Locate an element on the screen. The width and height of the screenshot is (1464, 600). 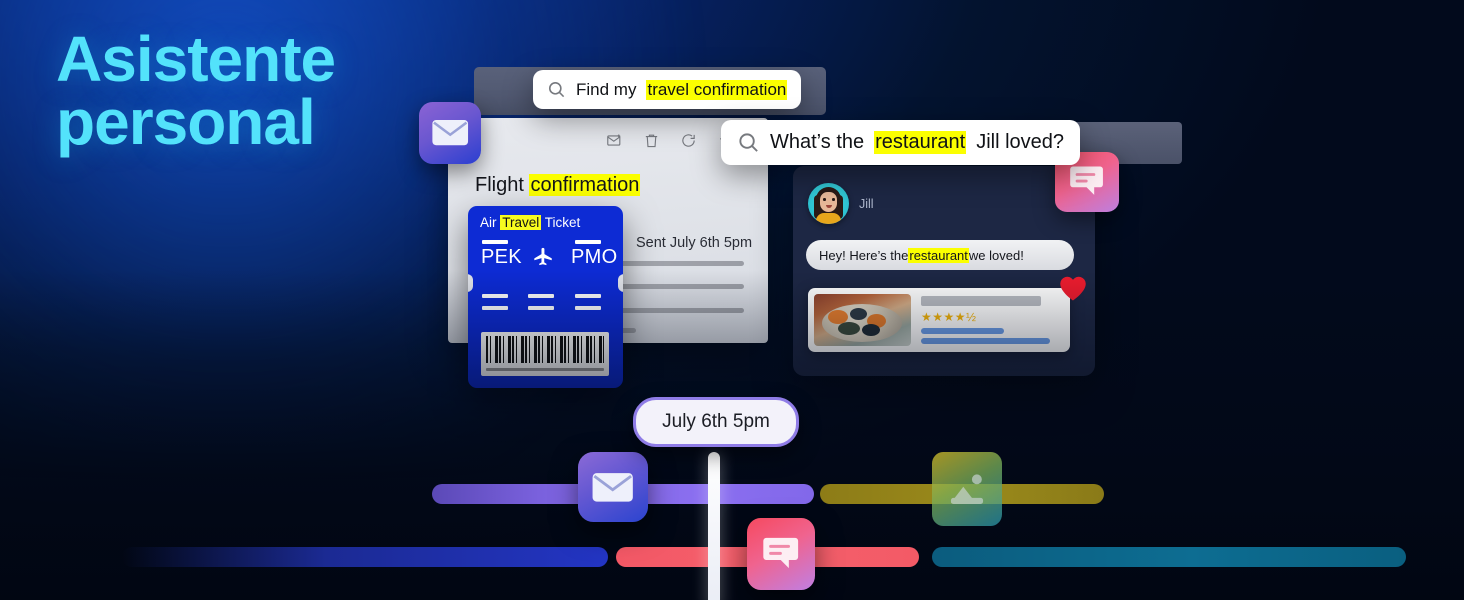
mail-placeholder-line is located at coordinates (679, 263).